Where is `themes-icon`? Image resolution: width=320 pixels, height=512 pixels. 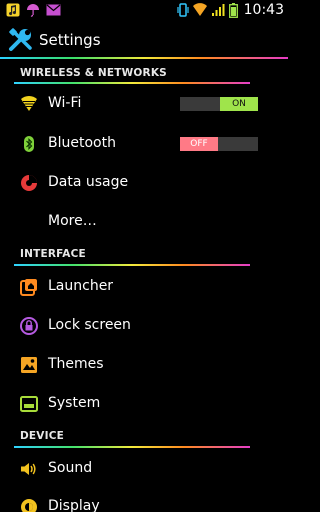
themes-icon is located at coordinates (29, 365).